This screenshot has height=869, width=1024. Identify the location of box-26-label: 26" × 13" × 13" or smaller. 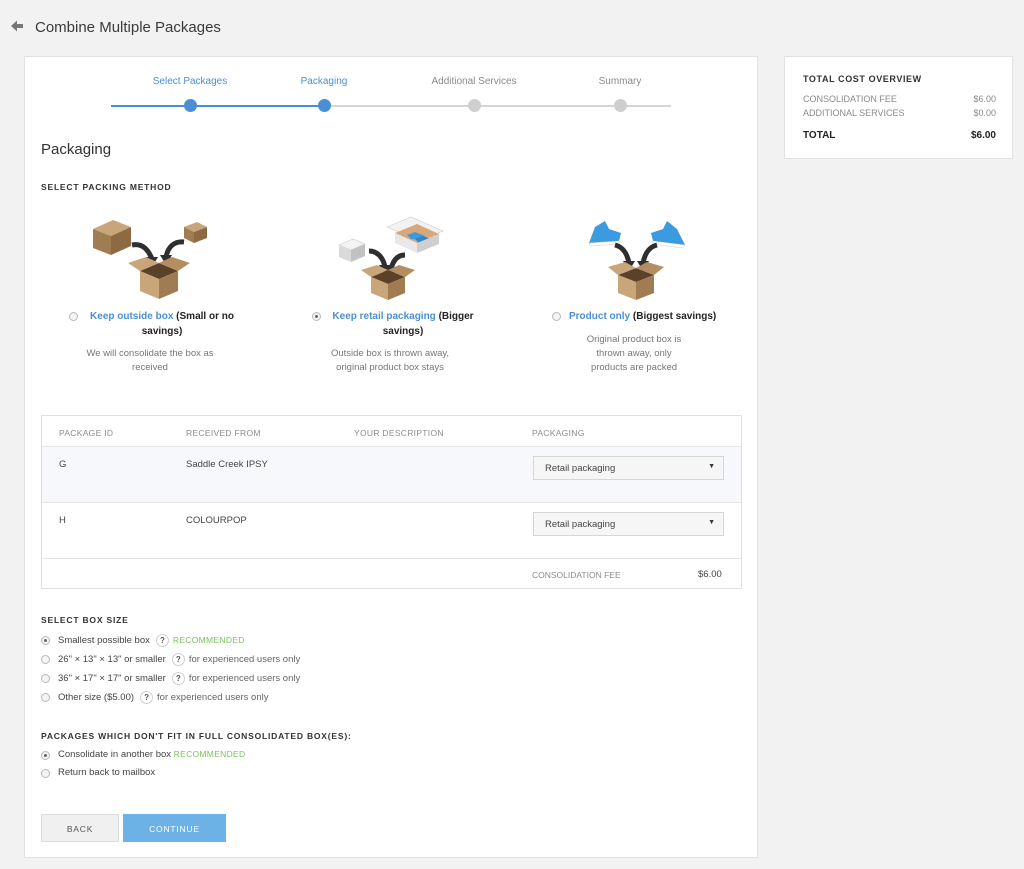
(112, 660).